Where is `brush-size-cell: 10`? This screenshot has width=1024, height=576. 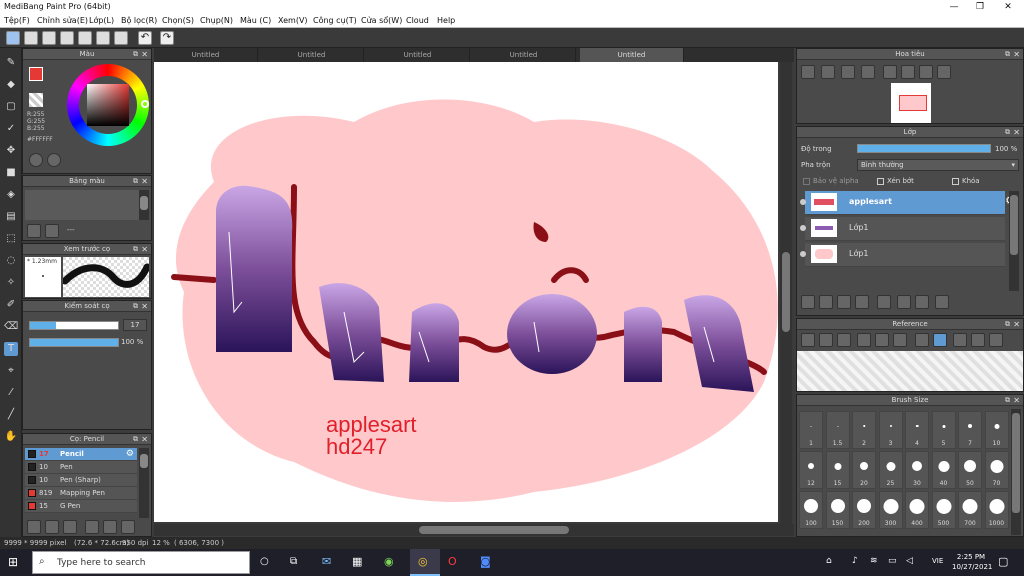 brush-size-cell: 10 is located at coordinates (996, 430).